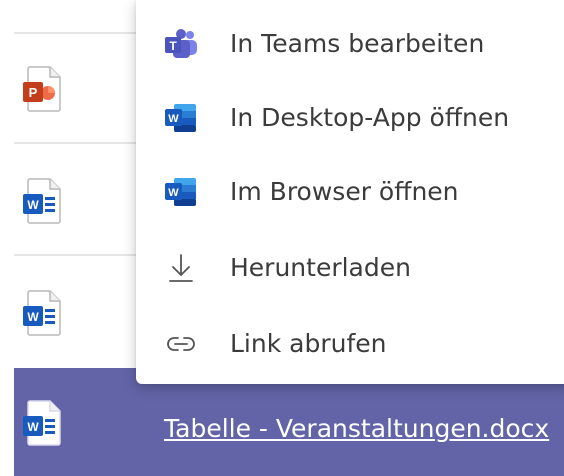 This screenshot has height=476, width=564. I want to click on download-icon, so click(181, 268).